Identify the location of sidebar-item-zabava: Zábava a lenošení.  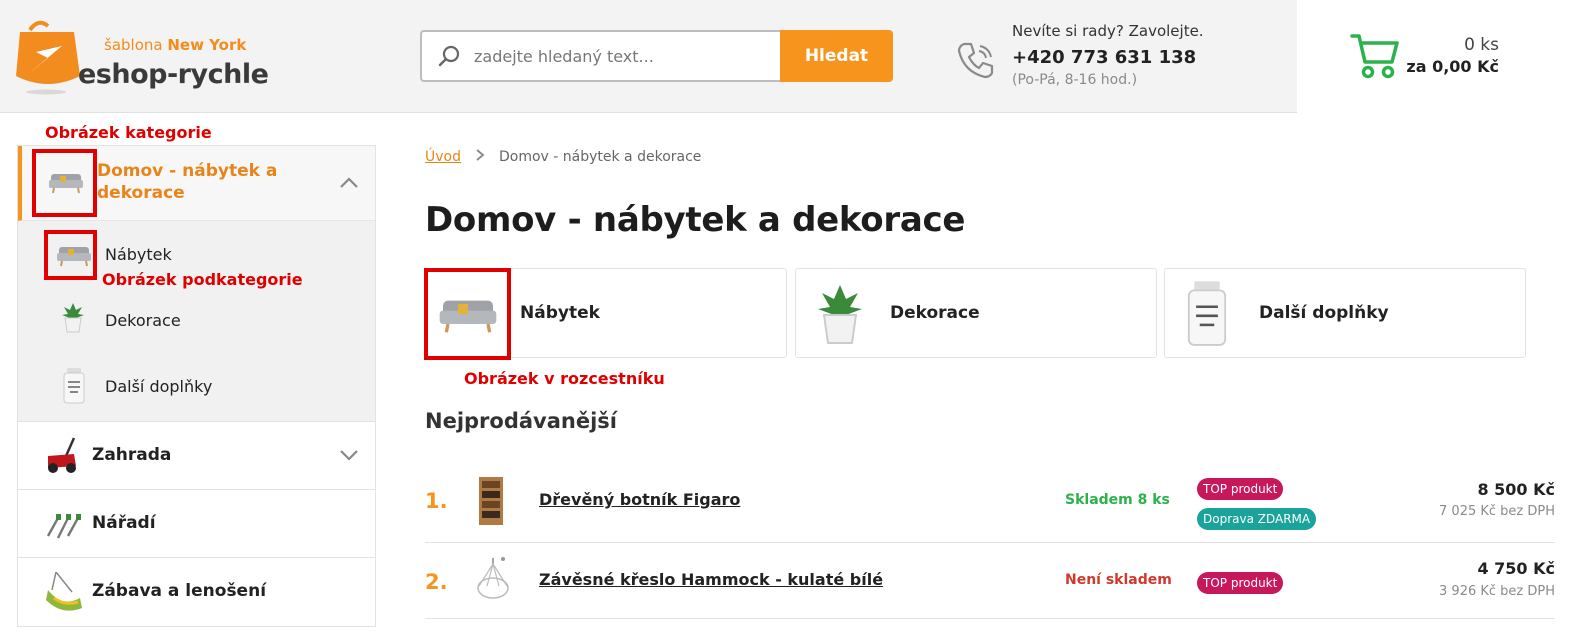
(196, 592).